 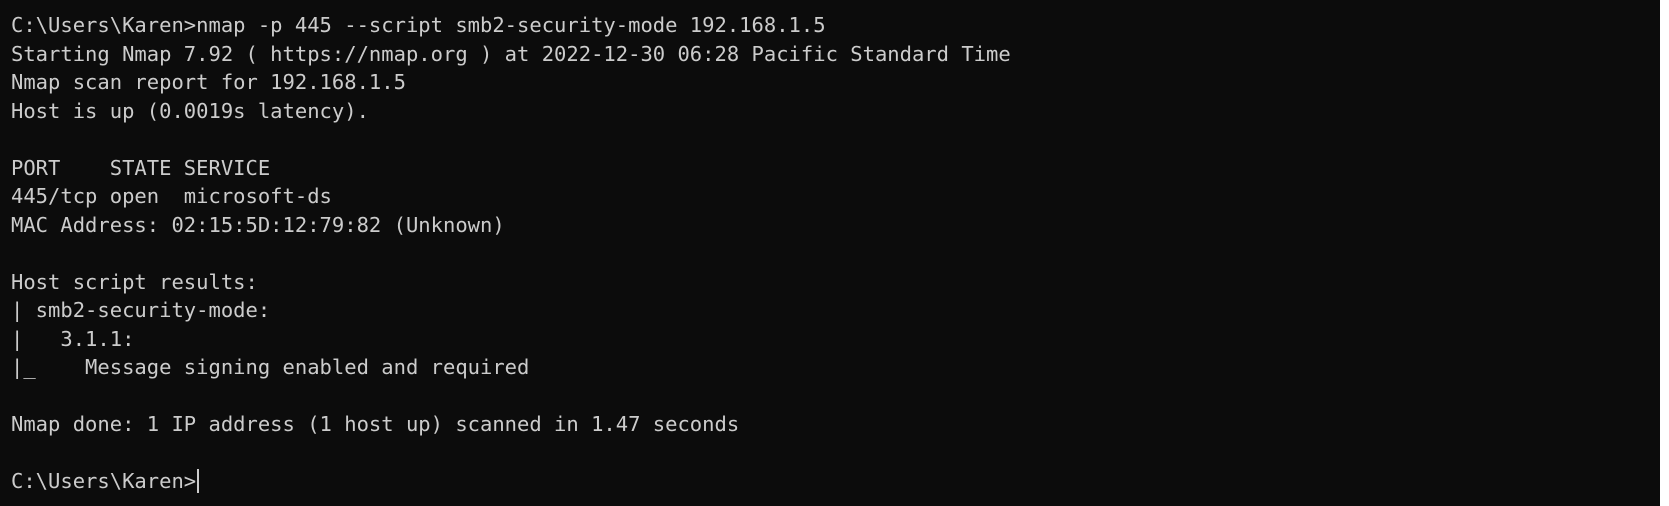 What do you see at coordinates (198, 481) in the screenshot?
I see `text-cursor` at bounding box center [198, 481].